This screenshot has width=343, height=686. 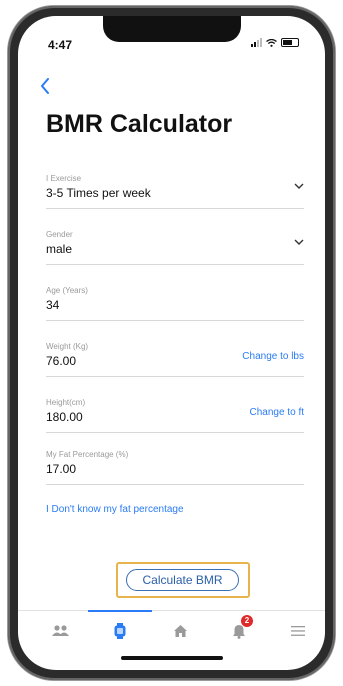 What do you see at coordinates (59, 234) in the screenshot?
I see `gender-label: Gender` at bounding box center [59, 234].